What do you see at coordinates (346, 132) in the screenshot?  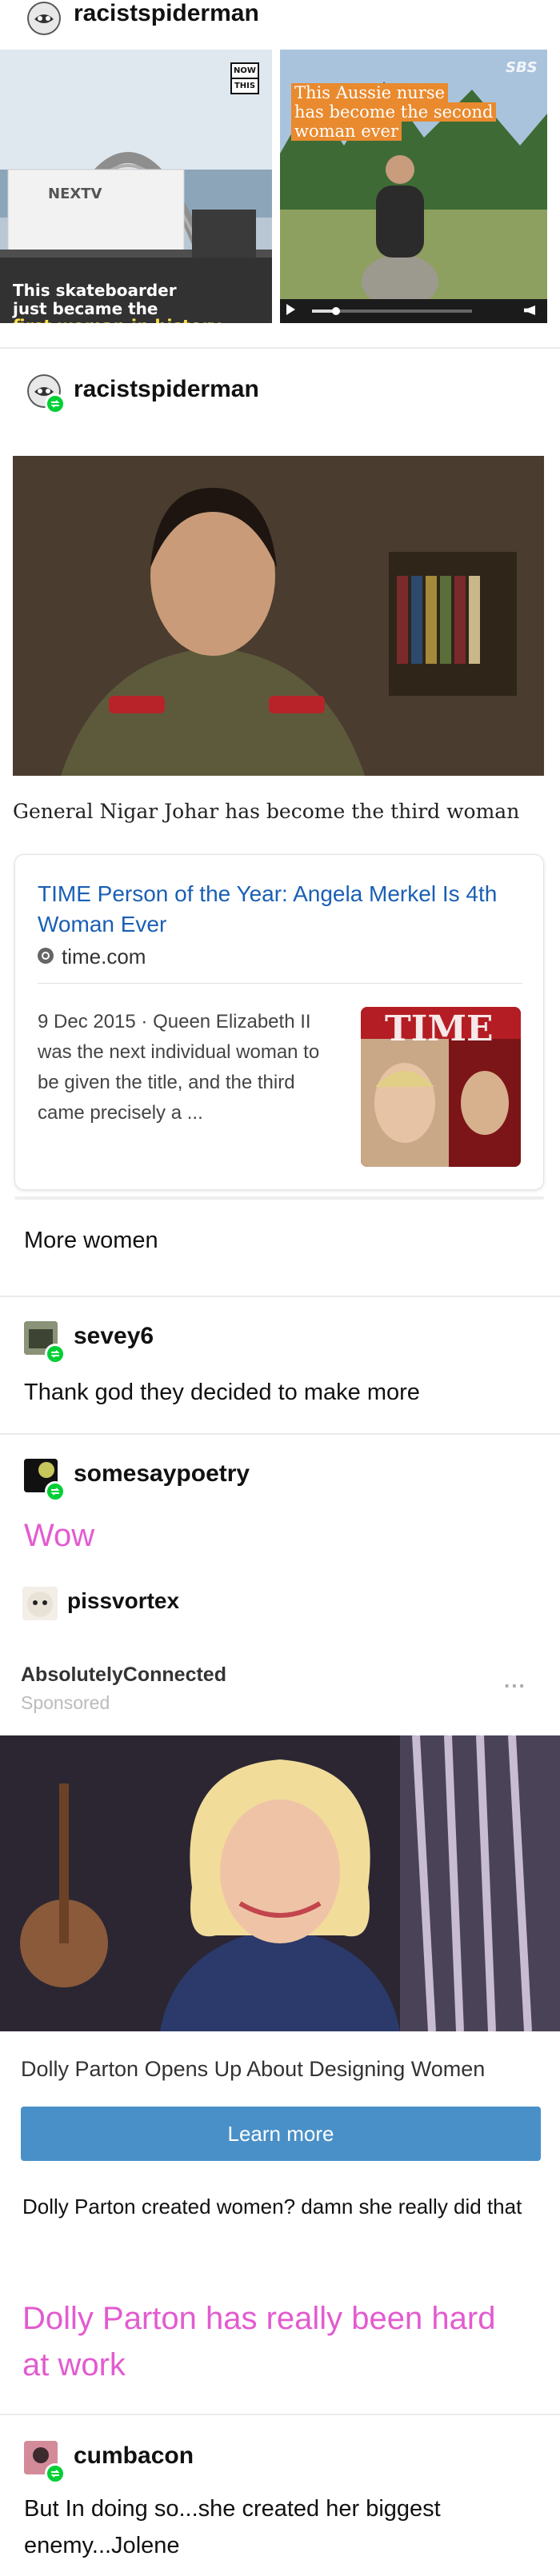 I see `nurse-caption-line3: woman ever` at bounding box center [346, 132].